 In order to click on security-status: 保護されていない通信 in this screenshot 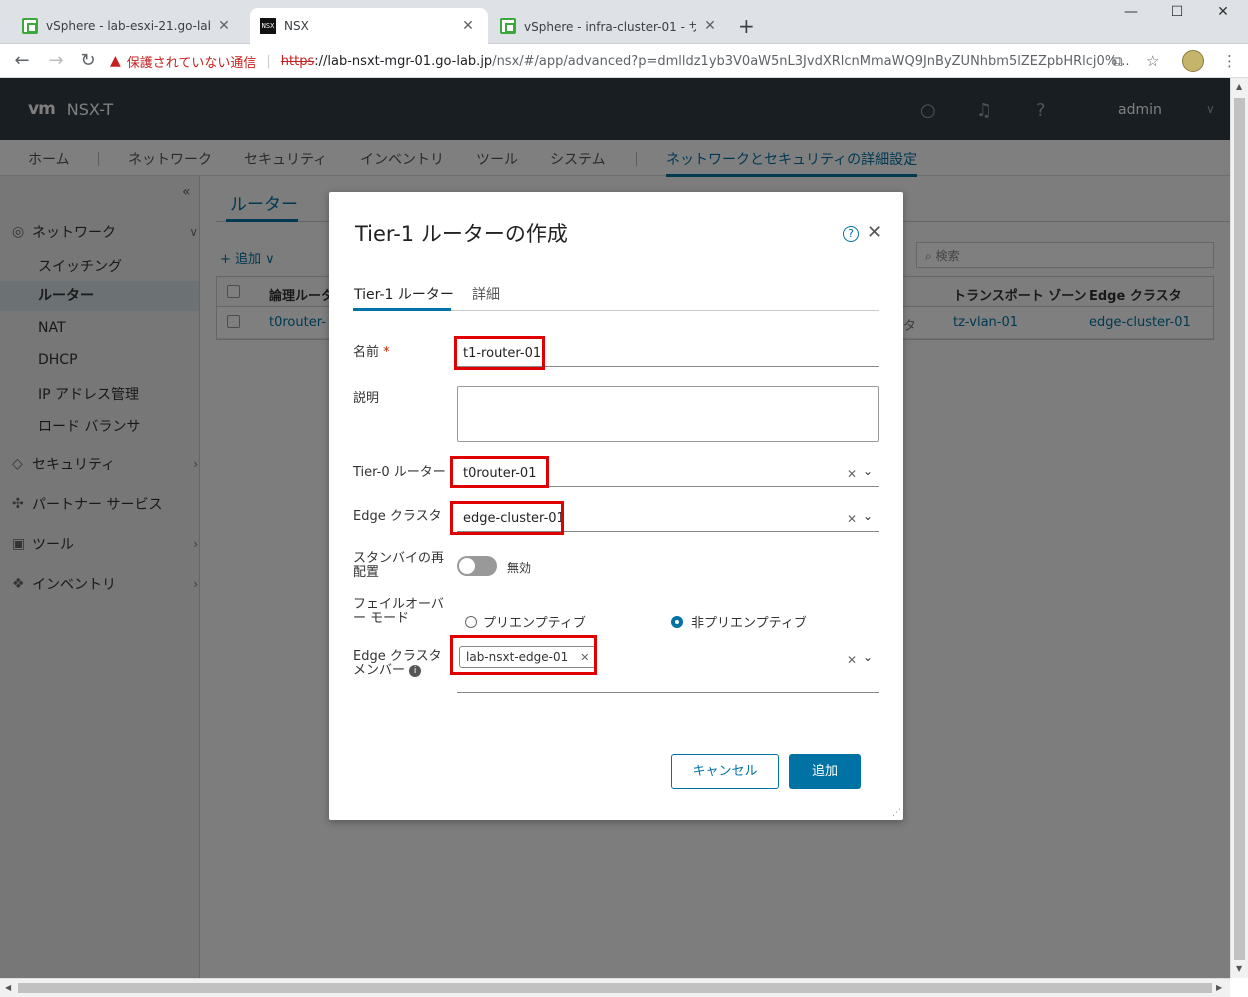, I will do `click(191, 63)`.